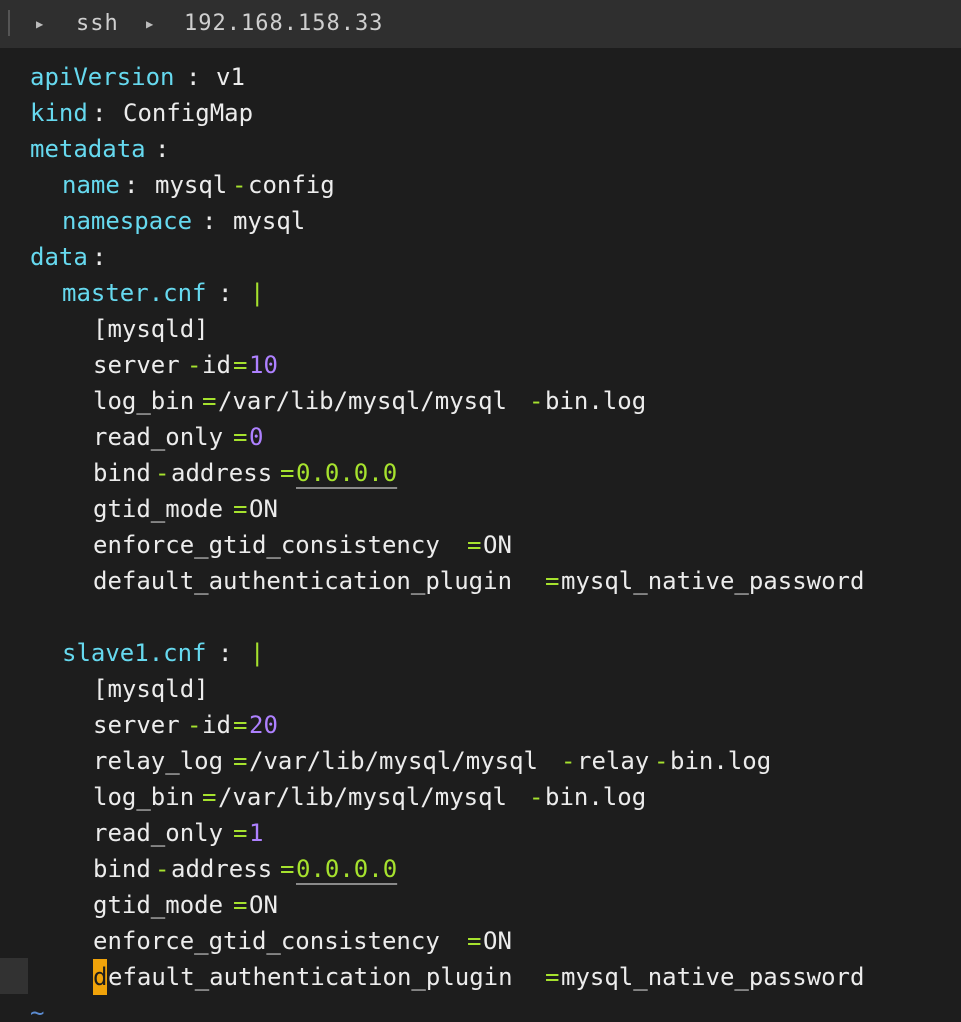 This screenshot has width=961, height=1022. I want to click on code-line: metadata :, so click(480, 149).